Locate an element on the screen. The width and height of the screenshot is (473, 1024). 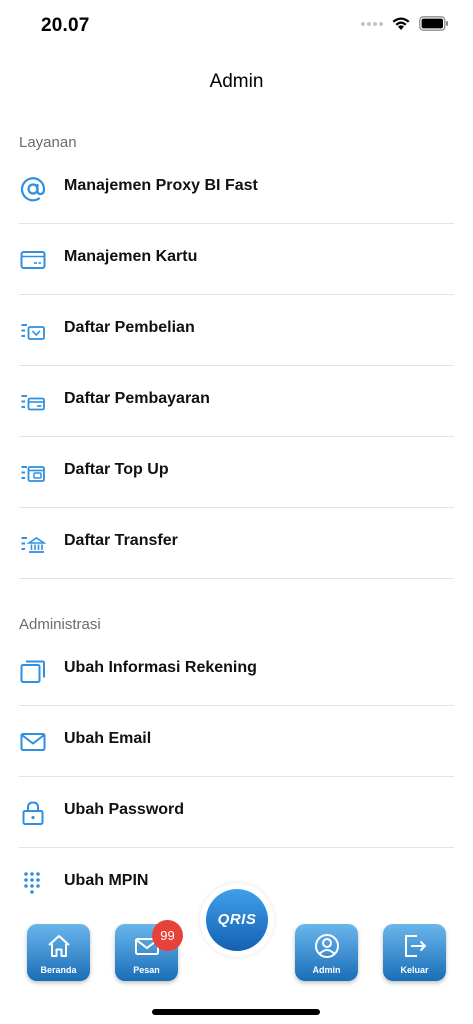
keypad-icon is located at coordinates (32, 883).